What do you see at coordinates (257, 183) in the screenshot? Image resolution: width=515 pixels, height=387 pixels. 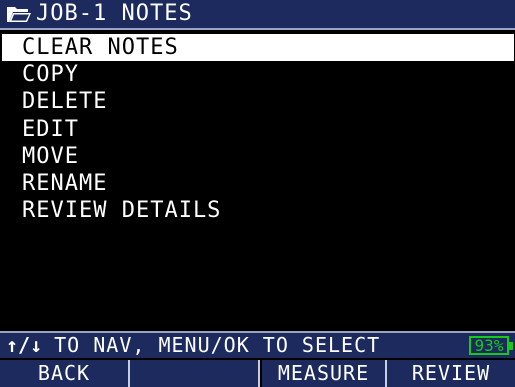 I see `menu-item-rename: RENAME` at bounding box center [257, 183].